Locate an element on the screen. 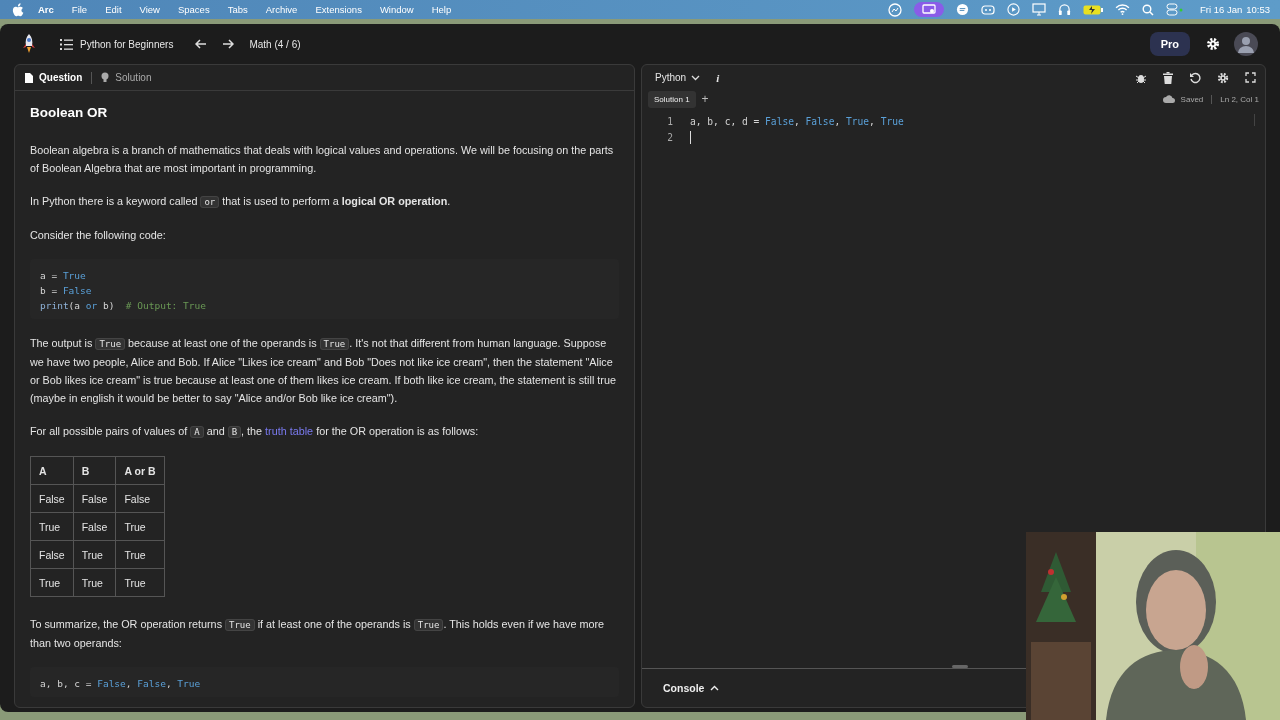 This screenshot has width=1280, height=720. paragraph: To summarize, the OR operation returns True if at least one of the operands is True . This holds even if we have more than two operands: is located at coordinates (318, 634).